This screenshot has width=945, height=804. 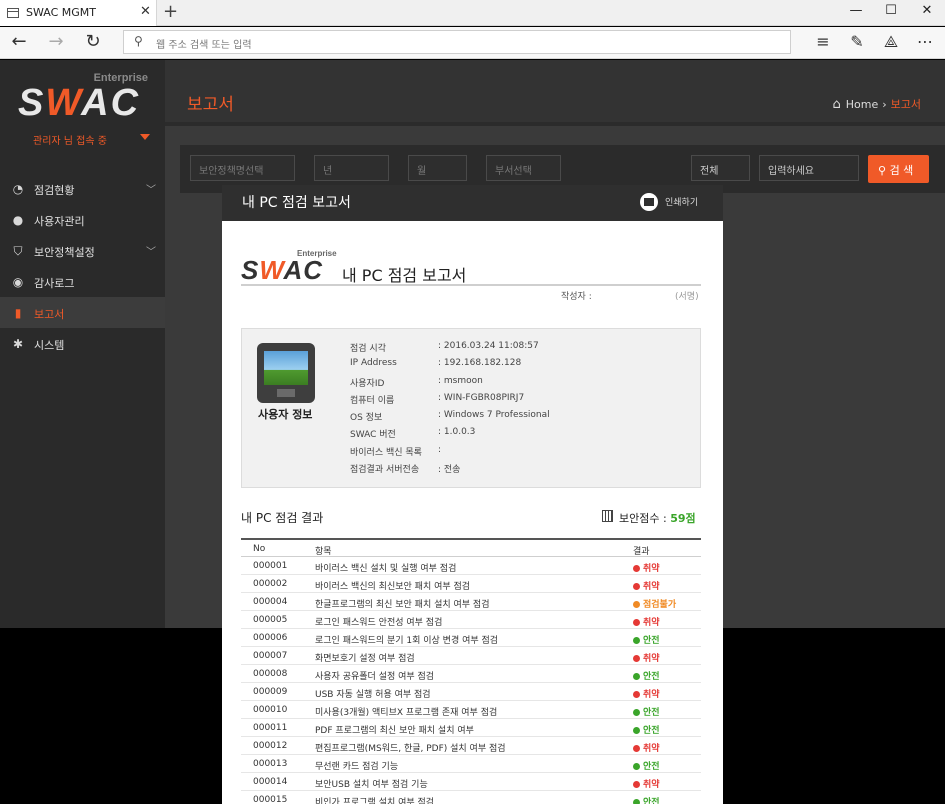 What do you see at coordinates (927, 10) in the screenshot?
I see `window-close-icon: ✕` at bounding box center [927, 10].